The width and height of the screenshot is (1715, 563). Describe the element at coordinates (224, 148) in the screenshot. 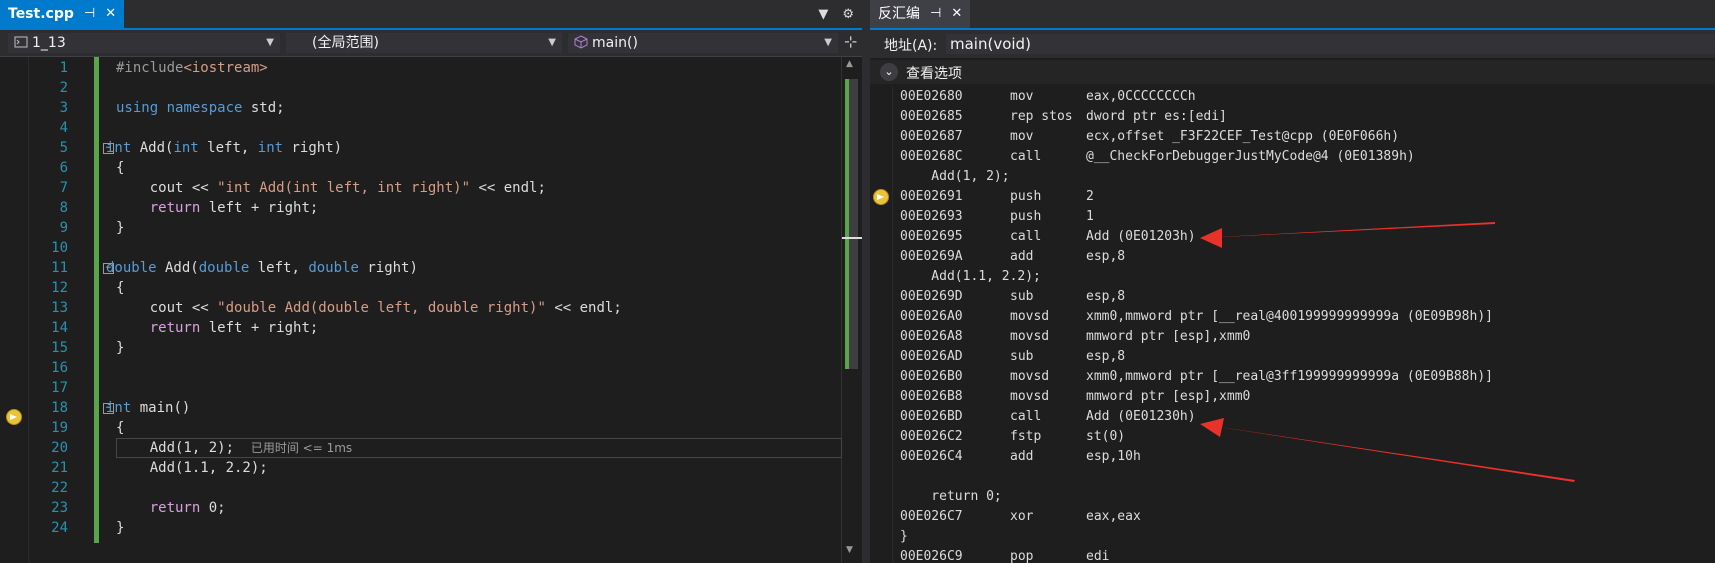

I see `code-text: int Add(int left, int right)` at that location.